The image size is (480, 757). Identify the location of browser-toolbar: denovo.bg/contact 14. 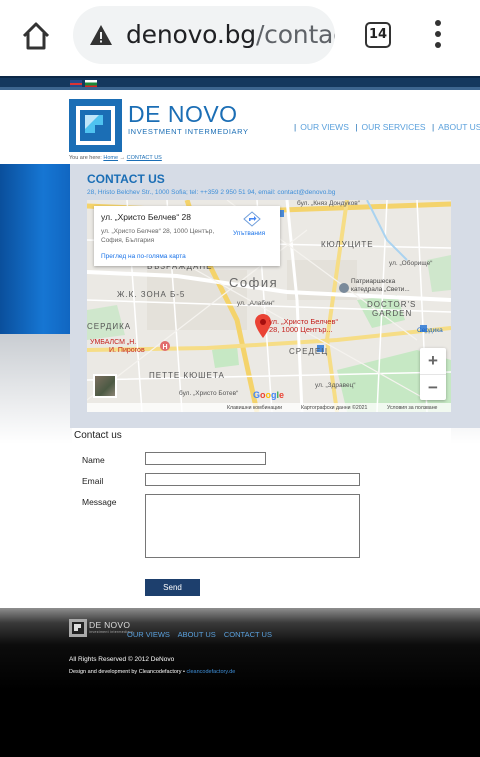
(240, 36).